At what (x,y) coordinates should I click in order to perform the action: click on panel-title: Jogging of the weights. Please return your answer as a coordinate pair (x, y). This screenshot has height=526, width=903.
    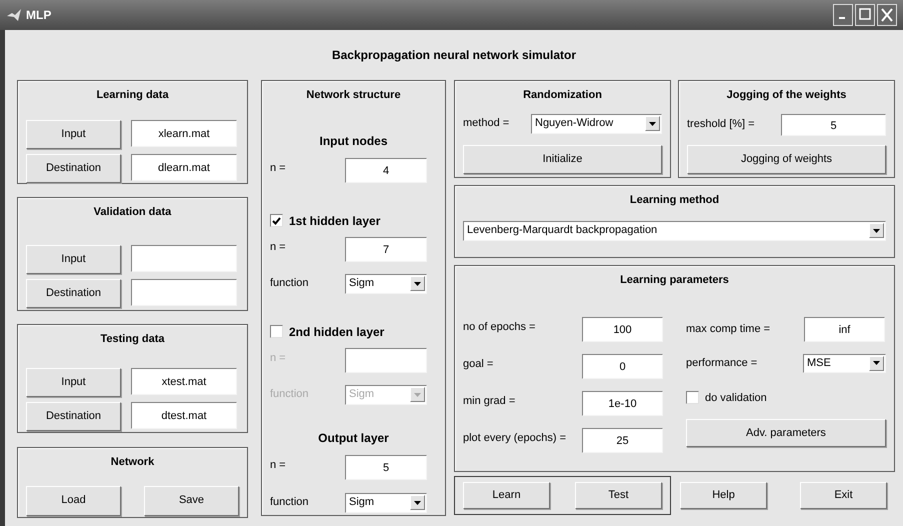
    Looking at the image, I should click on (787, 95).